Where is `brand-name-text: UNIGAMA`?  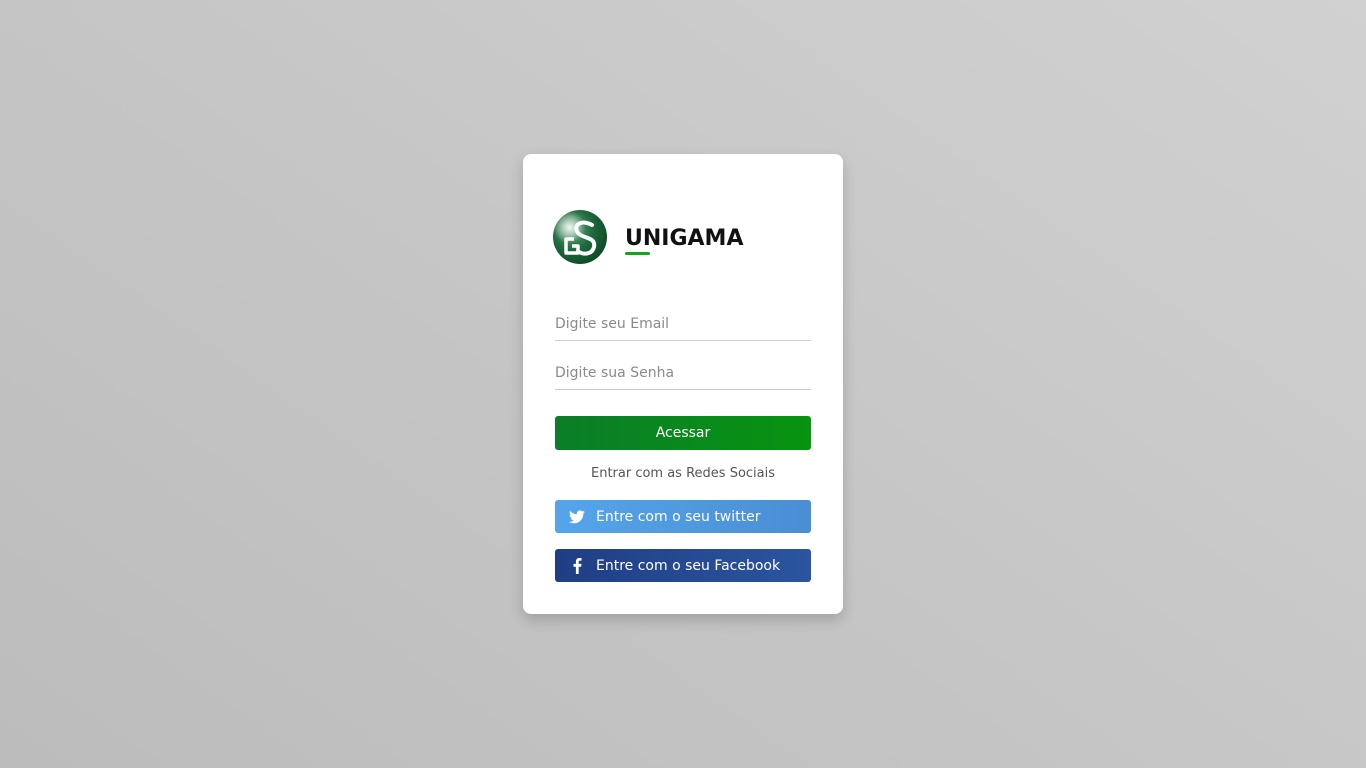
brand-name-text: UNIGAMA is located at coordinates (684, 238).